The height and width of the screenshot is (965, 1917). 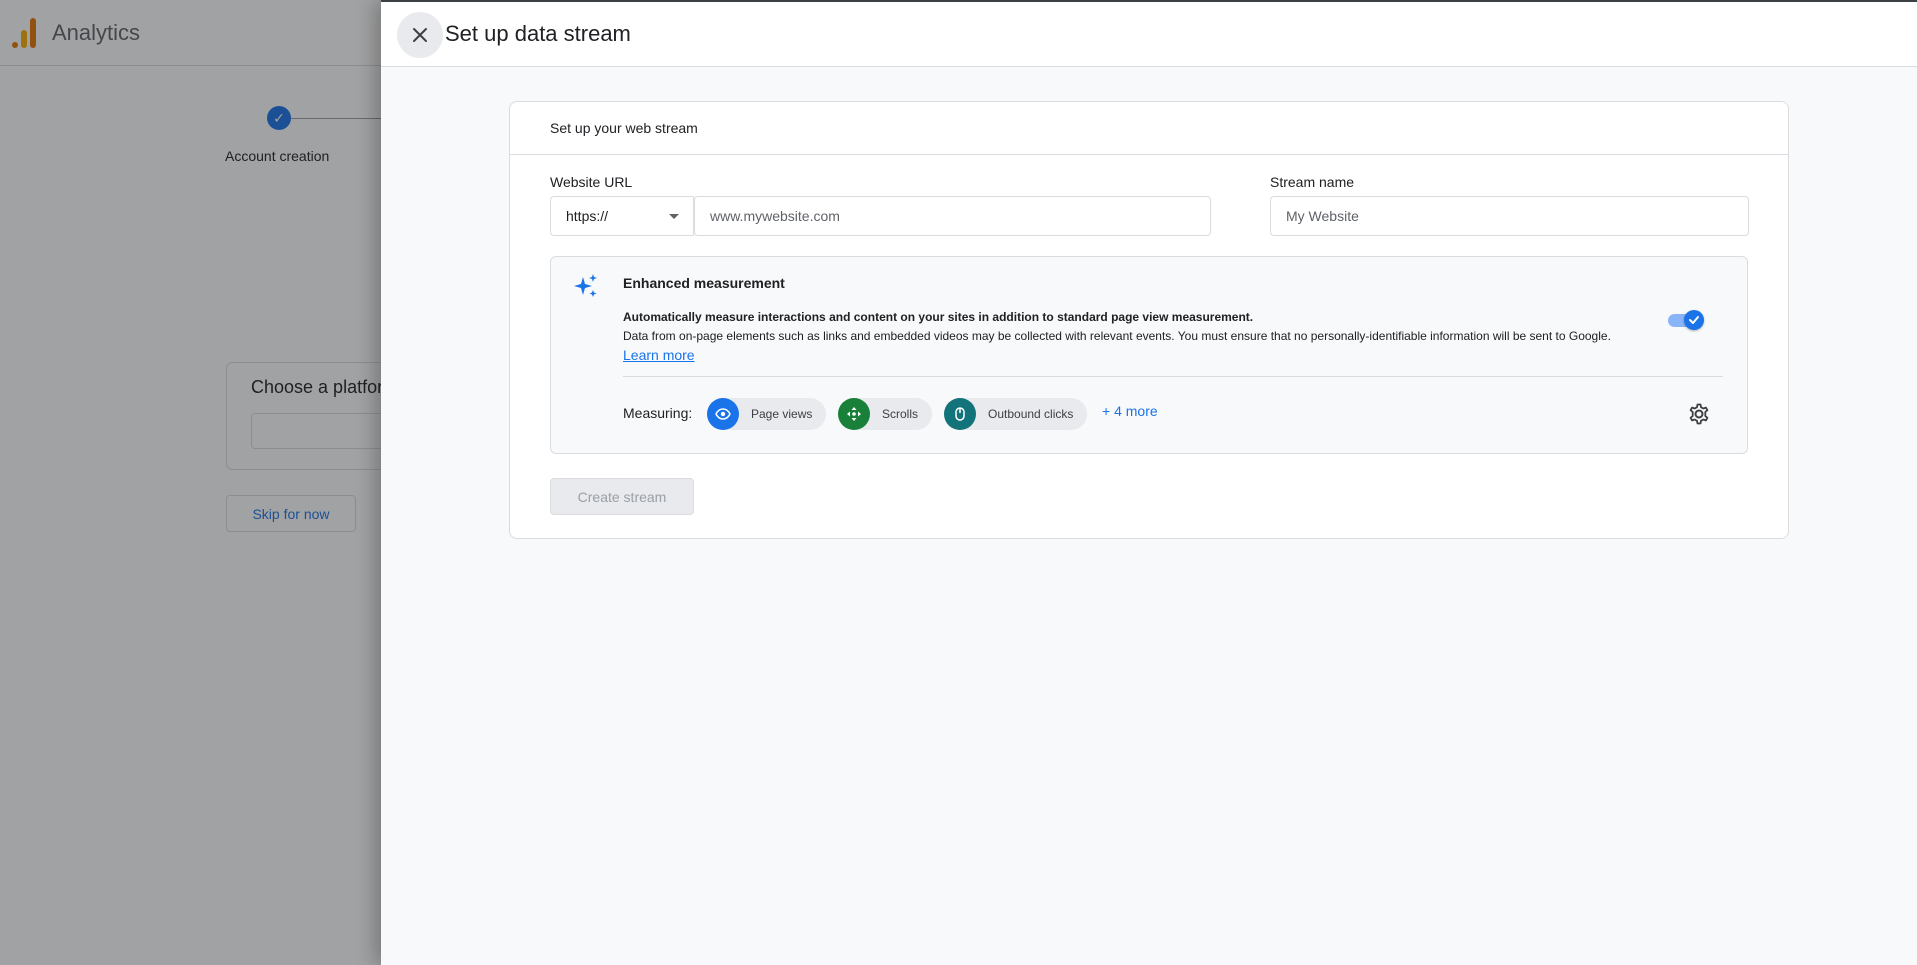 What do you see at coordinates (1149, 34) in the screenshot?
I see `drawer-header: Set up data stream` at bounding box center [1149, 34].